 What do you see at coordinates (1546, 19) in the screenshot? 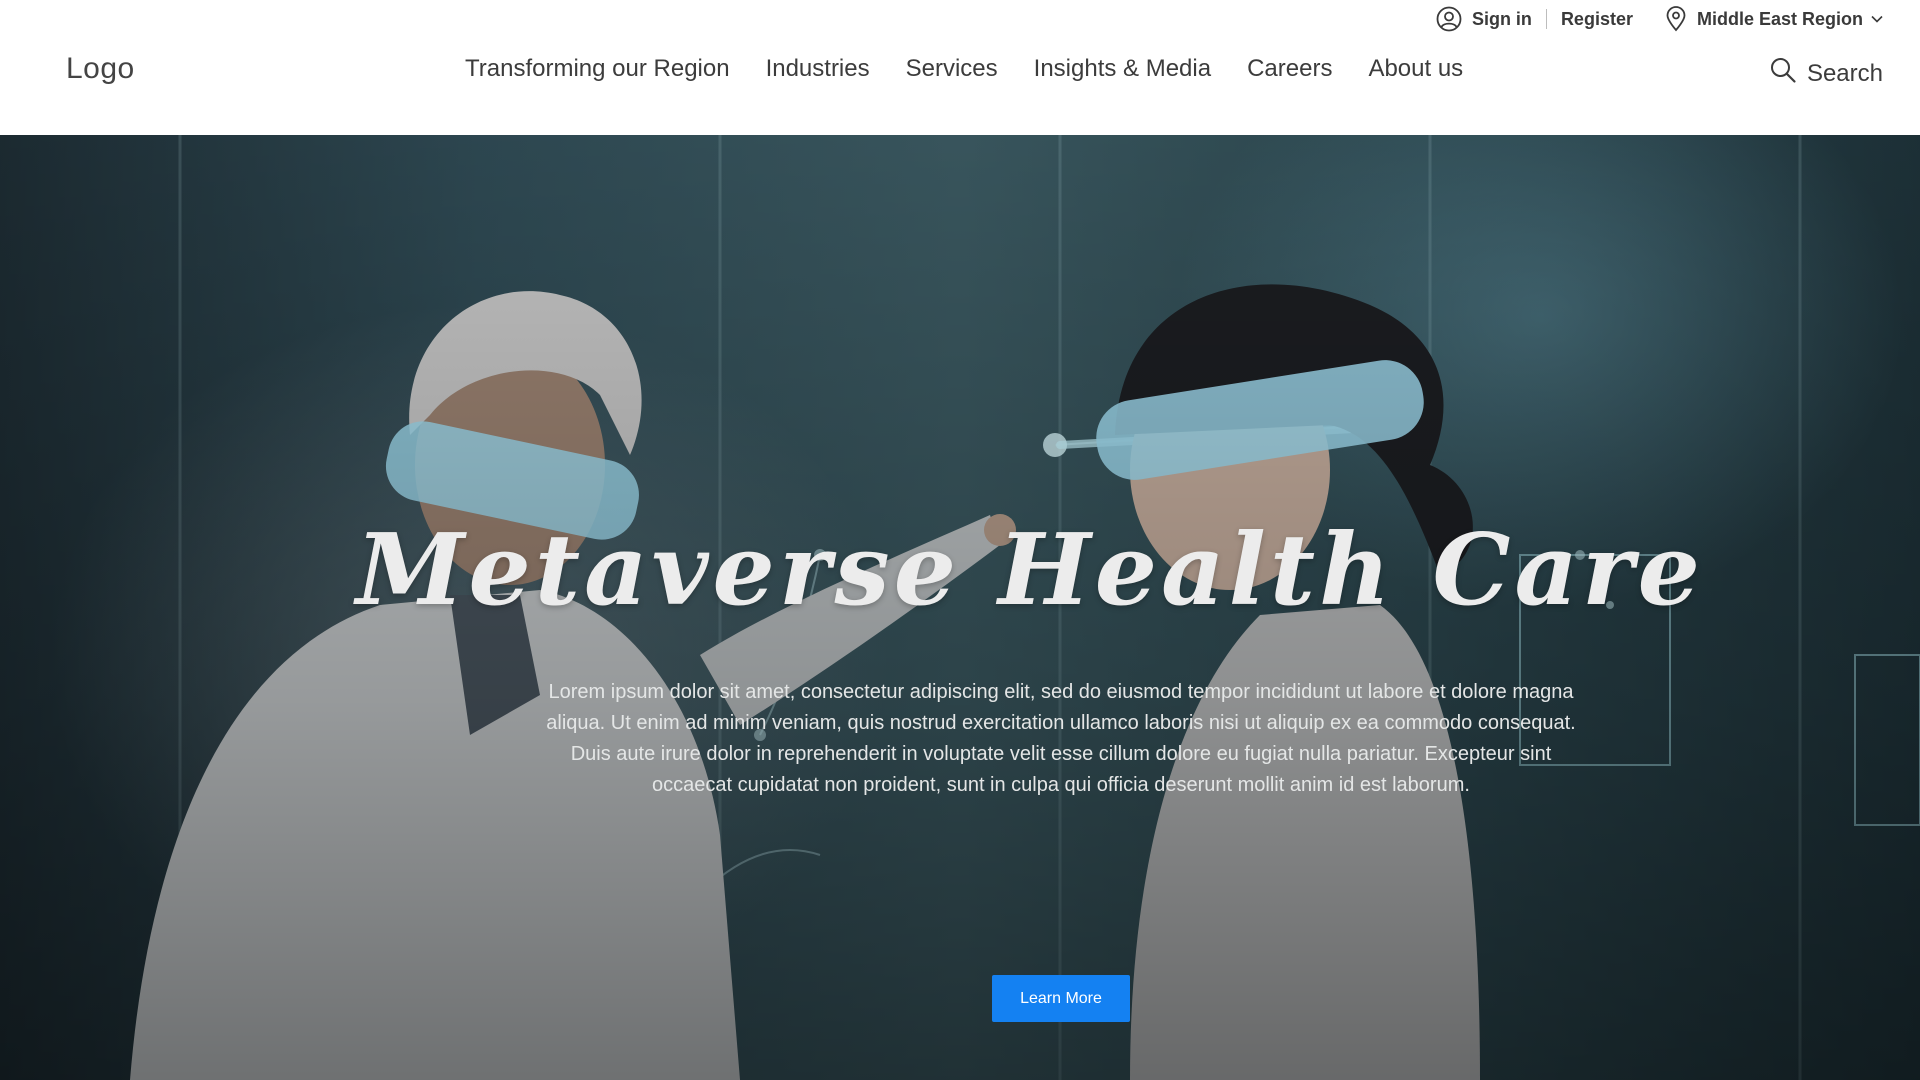
I see `divider` at bounding box center [1546, 19].